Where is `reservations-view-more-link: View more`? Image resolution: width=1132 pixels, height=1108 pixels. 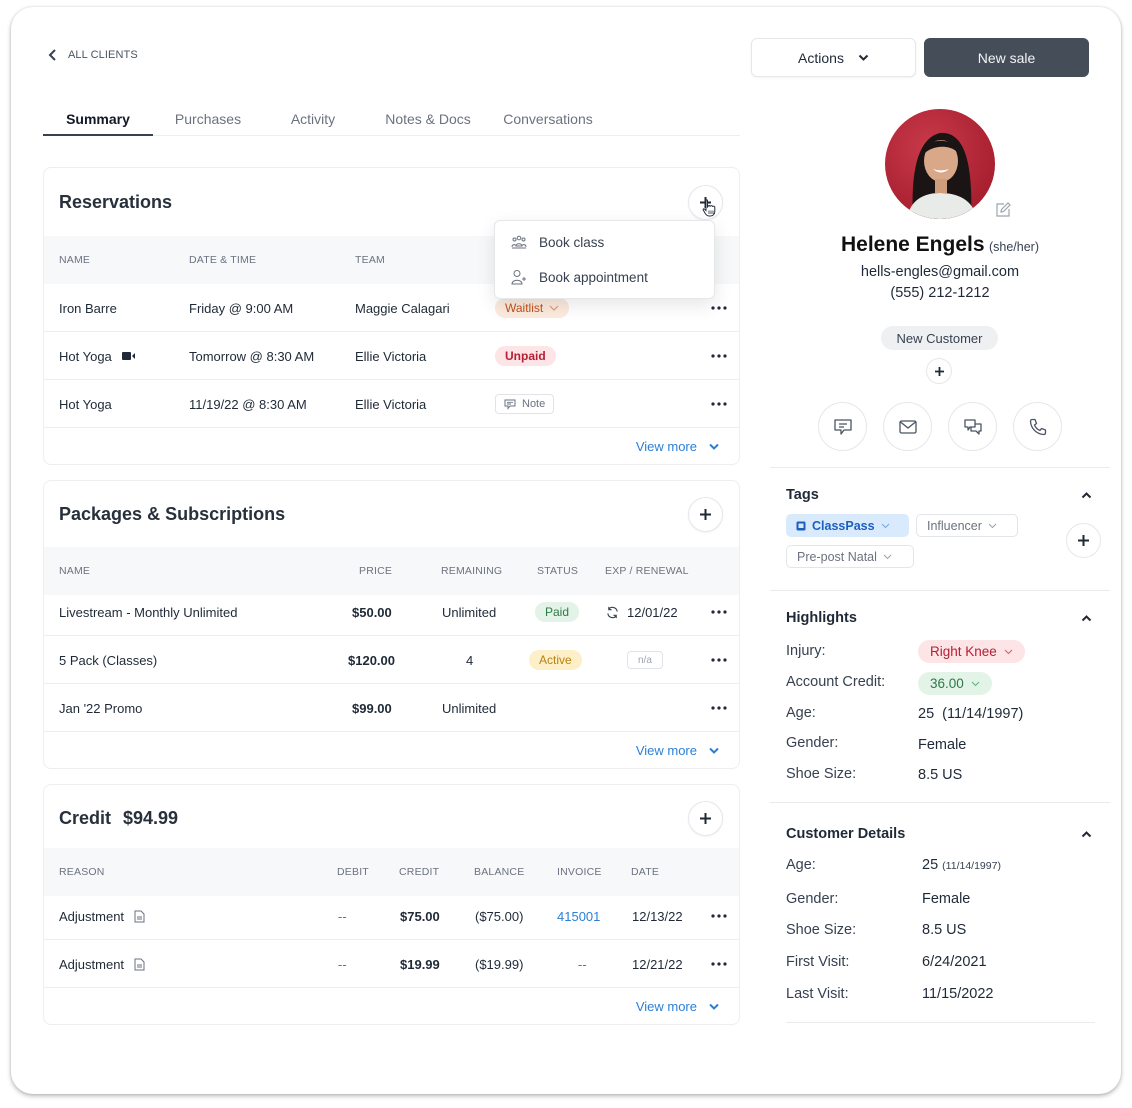
reservations-view-more-link: View more is located at coordinates (677, 446).